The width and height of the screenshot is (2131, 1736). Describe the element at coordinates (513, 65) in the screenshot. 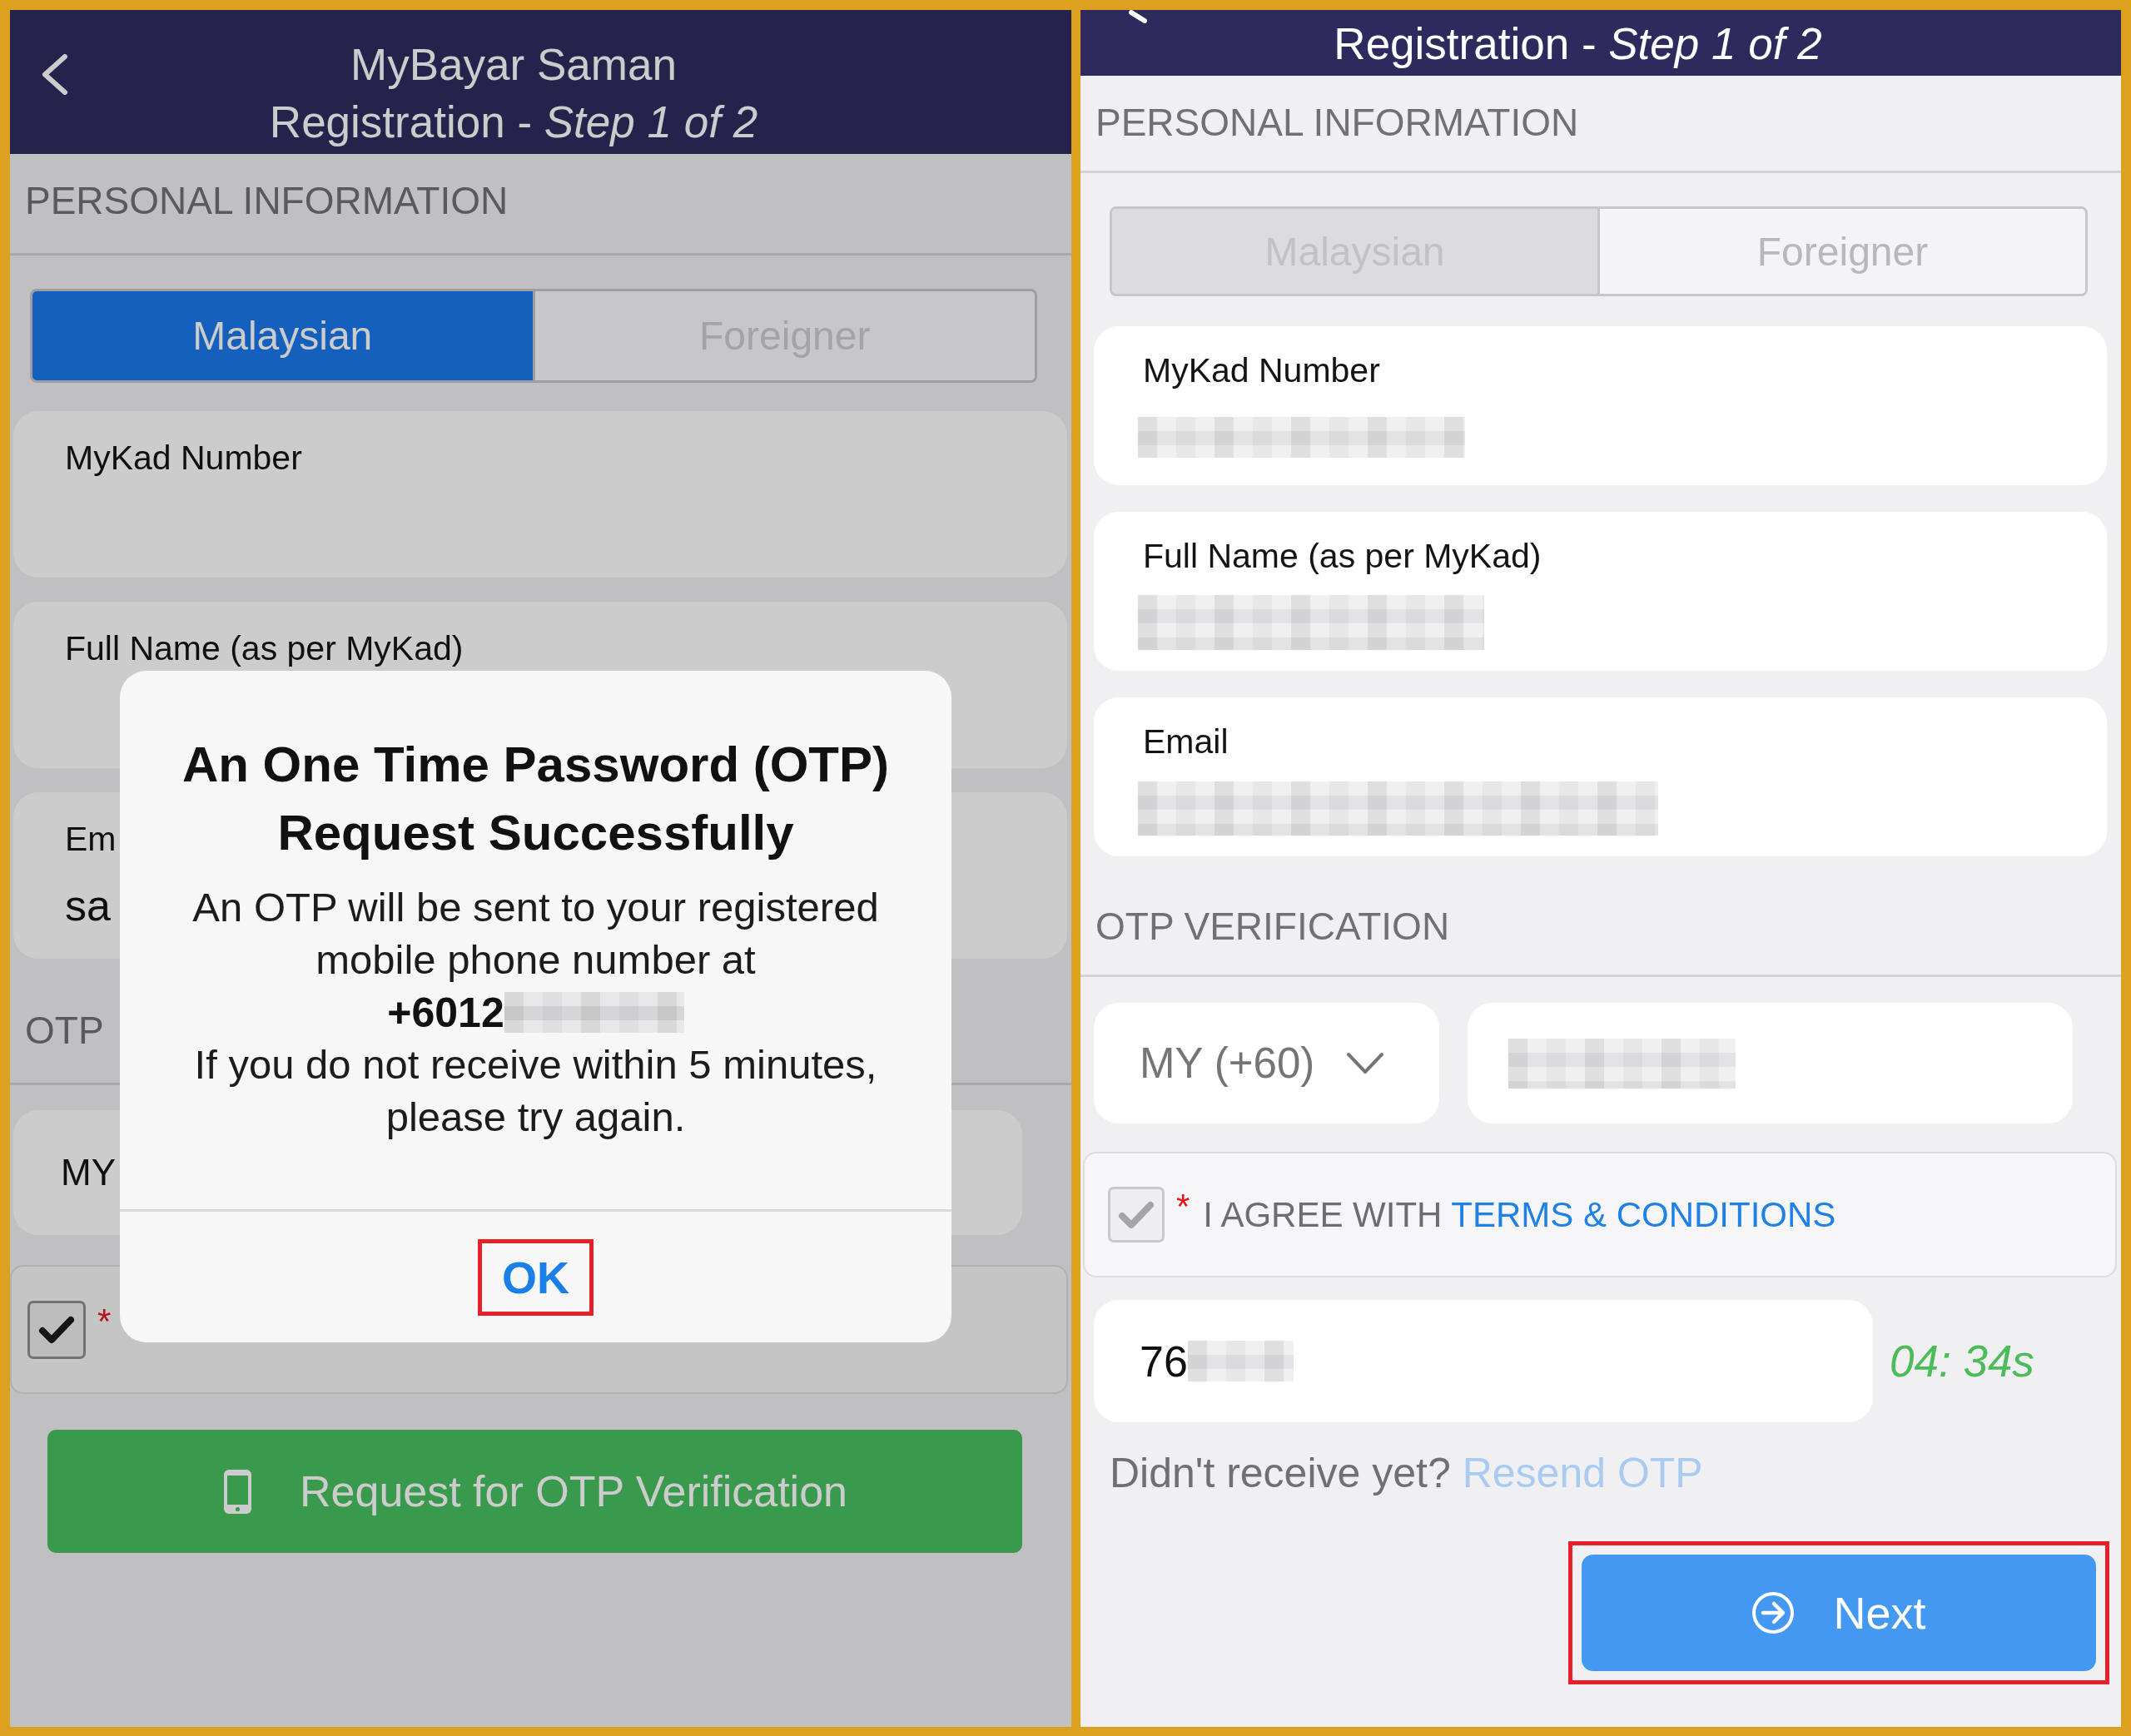

I see `screen-title: MyBayar Saman` at that location.